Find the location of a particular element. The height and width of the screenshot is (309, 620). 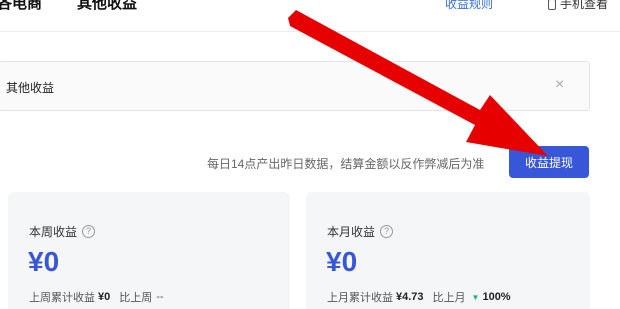

compare-value: 100% is located at coordinates (496, 297).